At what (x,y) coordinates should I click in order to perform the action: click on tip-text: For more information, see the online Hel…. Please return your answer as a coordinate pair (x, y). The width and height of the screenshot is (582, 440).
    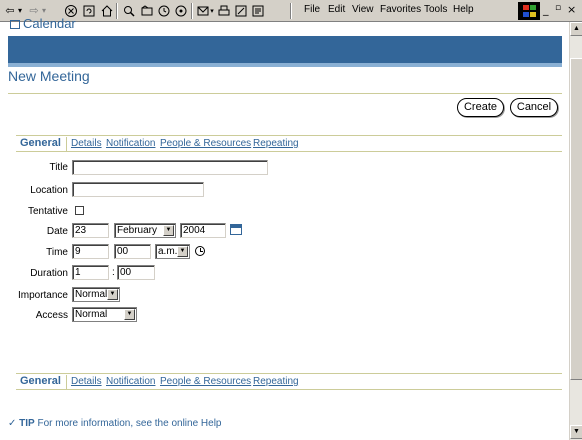
    Looking at the image, I should click on (129, 423).